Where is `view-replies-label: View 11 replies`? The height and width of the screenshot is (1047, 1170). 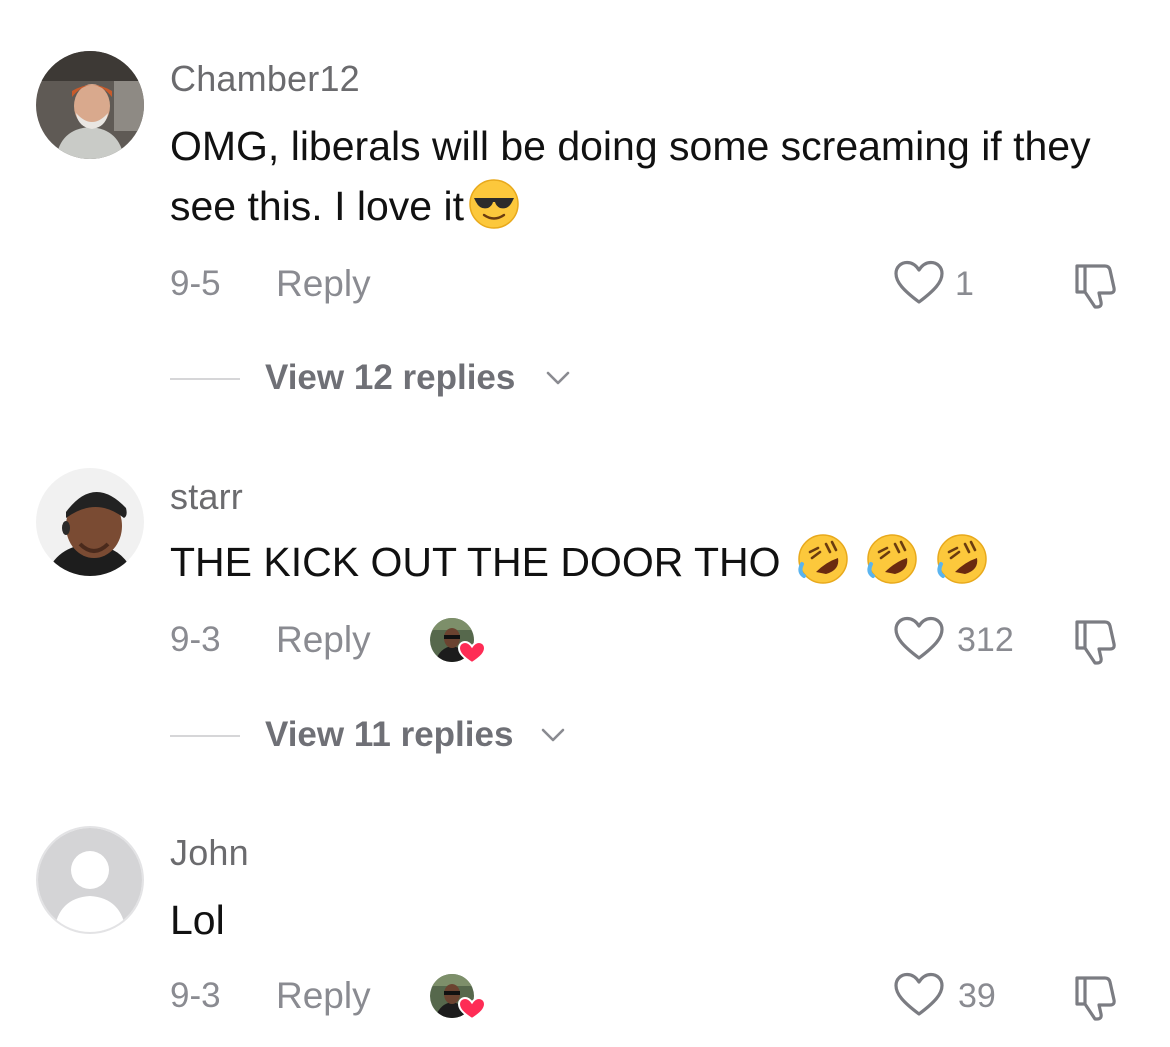
view-replies-label: View 11 replies is located at coordinates (389, 734).